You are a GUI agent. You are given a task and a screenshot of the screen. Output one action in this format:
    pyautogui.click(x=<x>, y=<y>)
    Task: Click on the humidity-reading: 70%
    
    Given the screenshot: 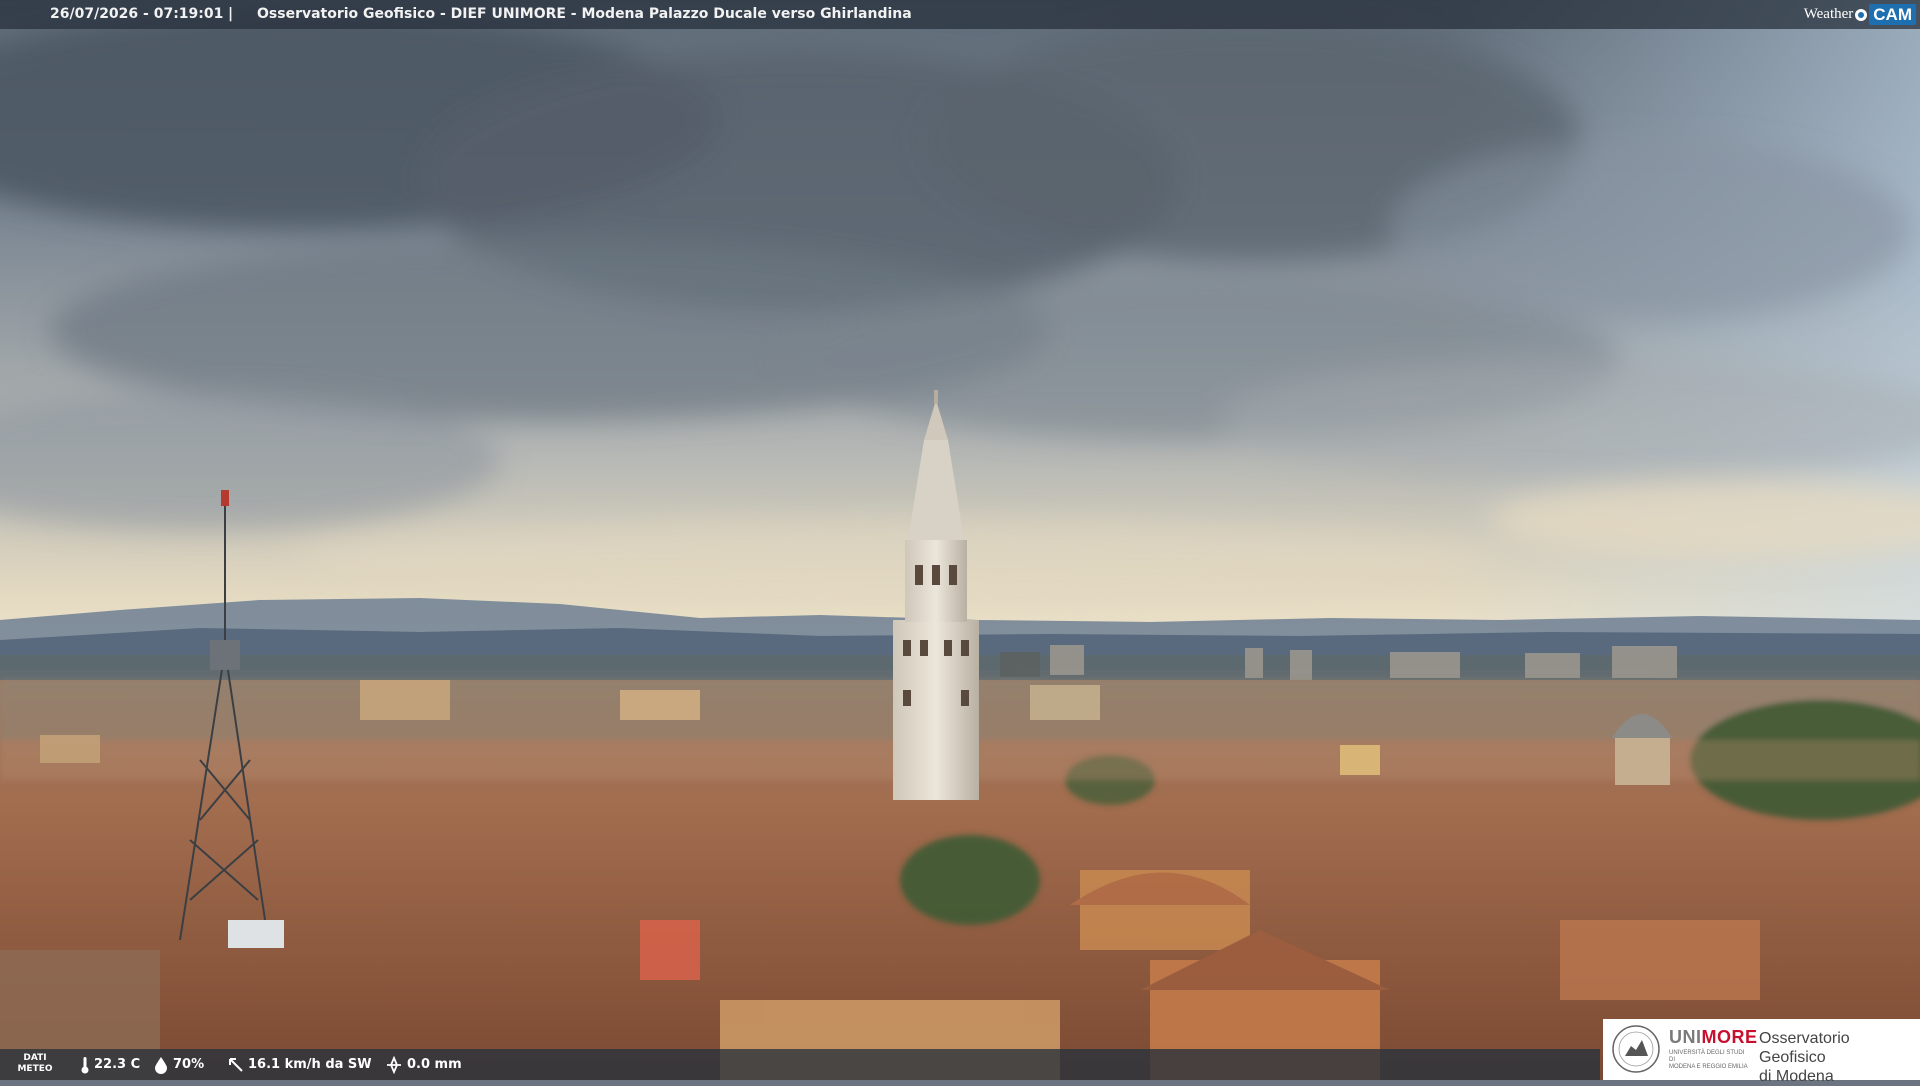 What is the action you would take?
    pyautogui.click(x=178, y=1064)
    